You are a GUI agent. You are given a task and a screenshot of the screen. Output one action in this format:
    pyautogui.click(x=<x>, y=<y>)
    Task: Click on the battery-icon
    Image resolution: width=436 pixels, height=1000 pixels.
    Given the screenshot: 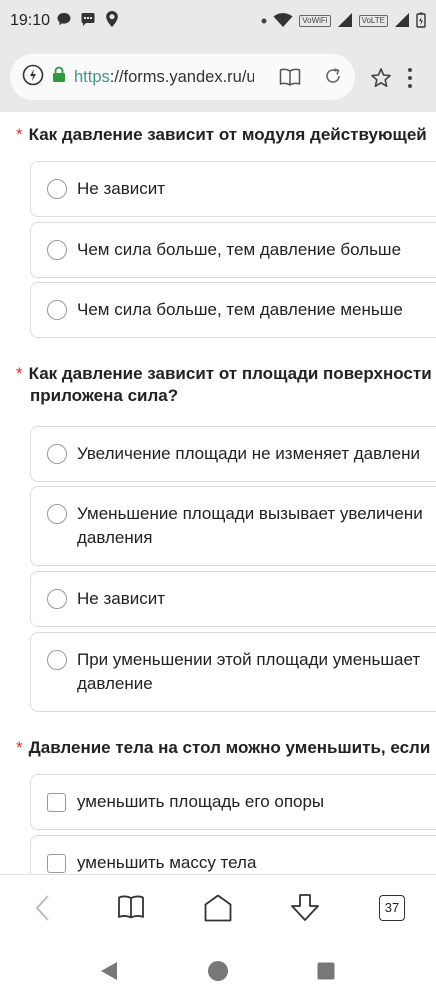 What is the action you would take?
    pyautogui.click(x=421, y=21)
    